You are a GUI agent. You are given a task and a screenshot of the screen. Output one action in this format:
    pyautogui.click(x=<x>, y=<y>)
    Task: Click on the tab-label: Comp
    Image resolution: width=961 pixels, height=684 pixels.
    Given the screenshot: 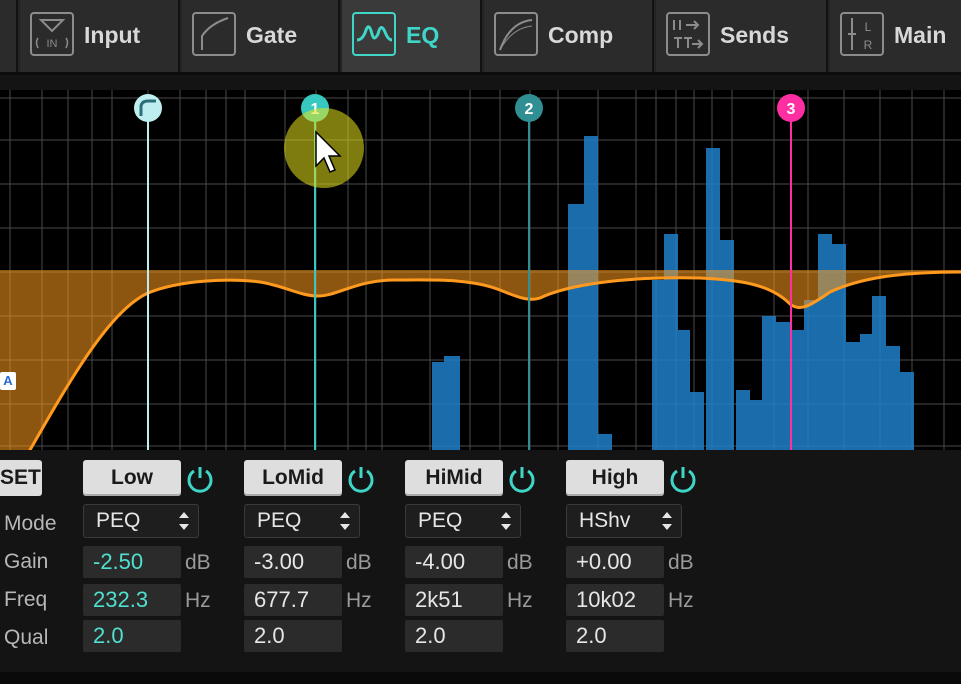 What is the action you would take?
    pyautogui.click(x=581, y=35)
    